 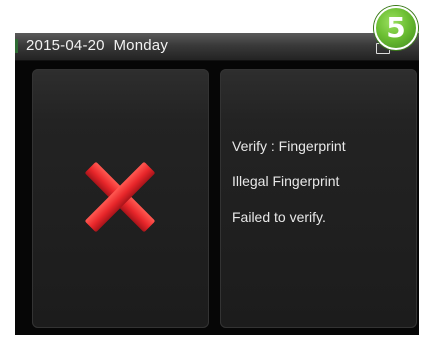 What do you see at coordinates (289, 146) in the screenshot?
I see `verify-mode-text: Verify : Fingerprint` at bounding box center [289, 146].